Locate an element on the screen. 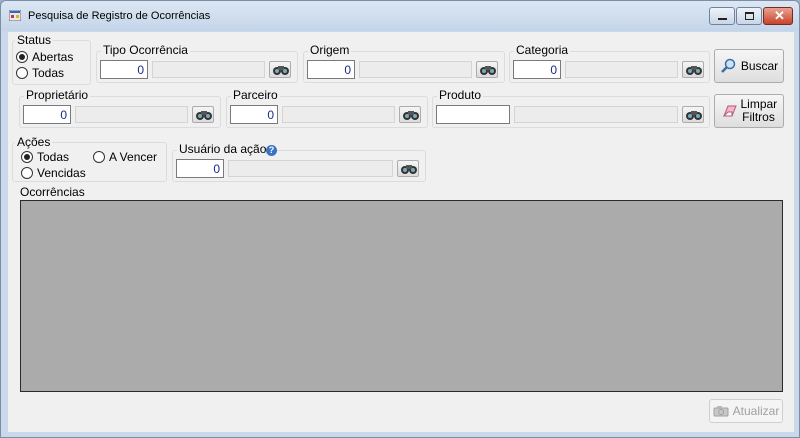 The width and height of the screenshot is (800, 438). limpar-filtros-button: Limpar Filtros is located at coordinates (749, 111).